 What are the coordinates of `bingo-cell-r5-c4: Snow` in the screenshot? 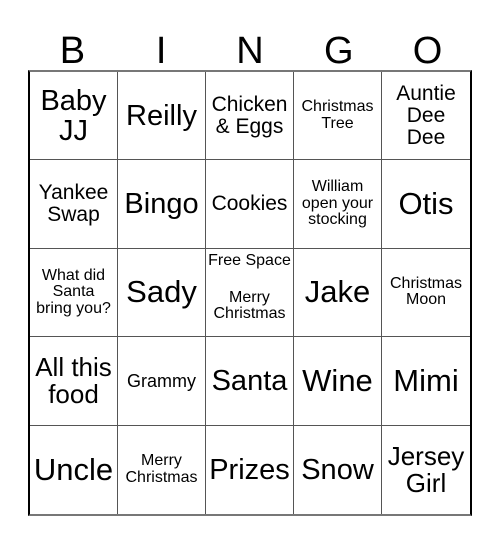 It's located at (338, 469).